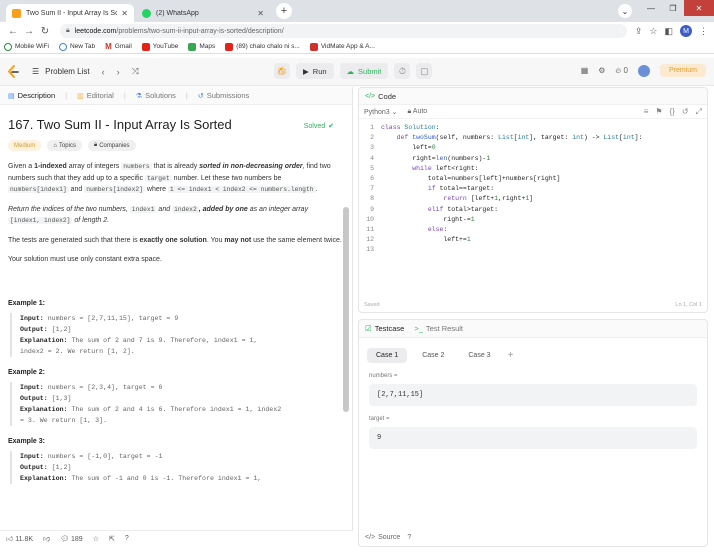 This screenshot has width=714, height=557. I want to click on lock-icon: 🔒︎, so click(68, 30).